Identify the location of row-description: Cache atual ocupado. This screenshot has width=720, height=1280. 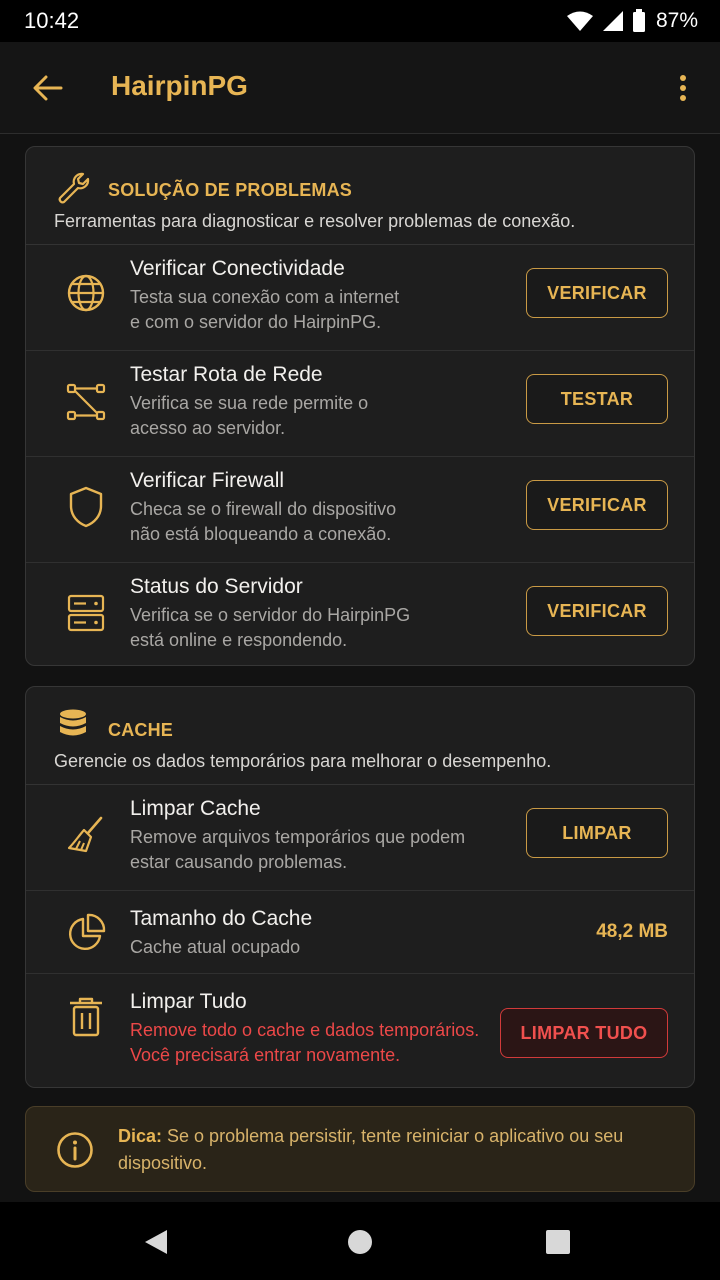
(215, 947).